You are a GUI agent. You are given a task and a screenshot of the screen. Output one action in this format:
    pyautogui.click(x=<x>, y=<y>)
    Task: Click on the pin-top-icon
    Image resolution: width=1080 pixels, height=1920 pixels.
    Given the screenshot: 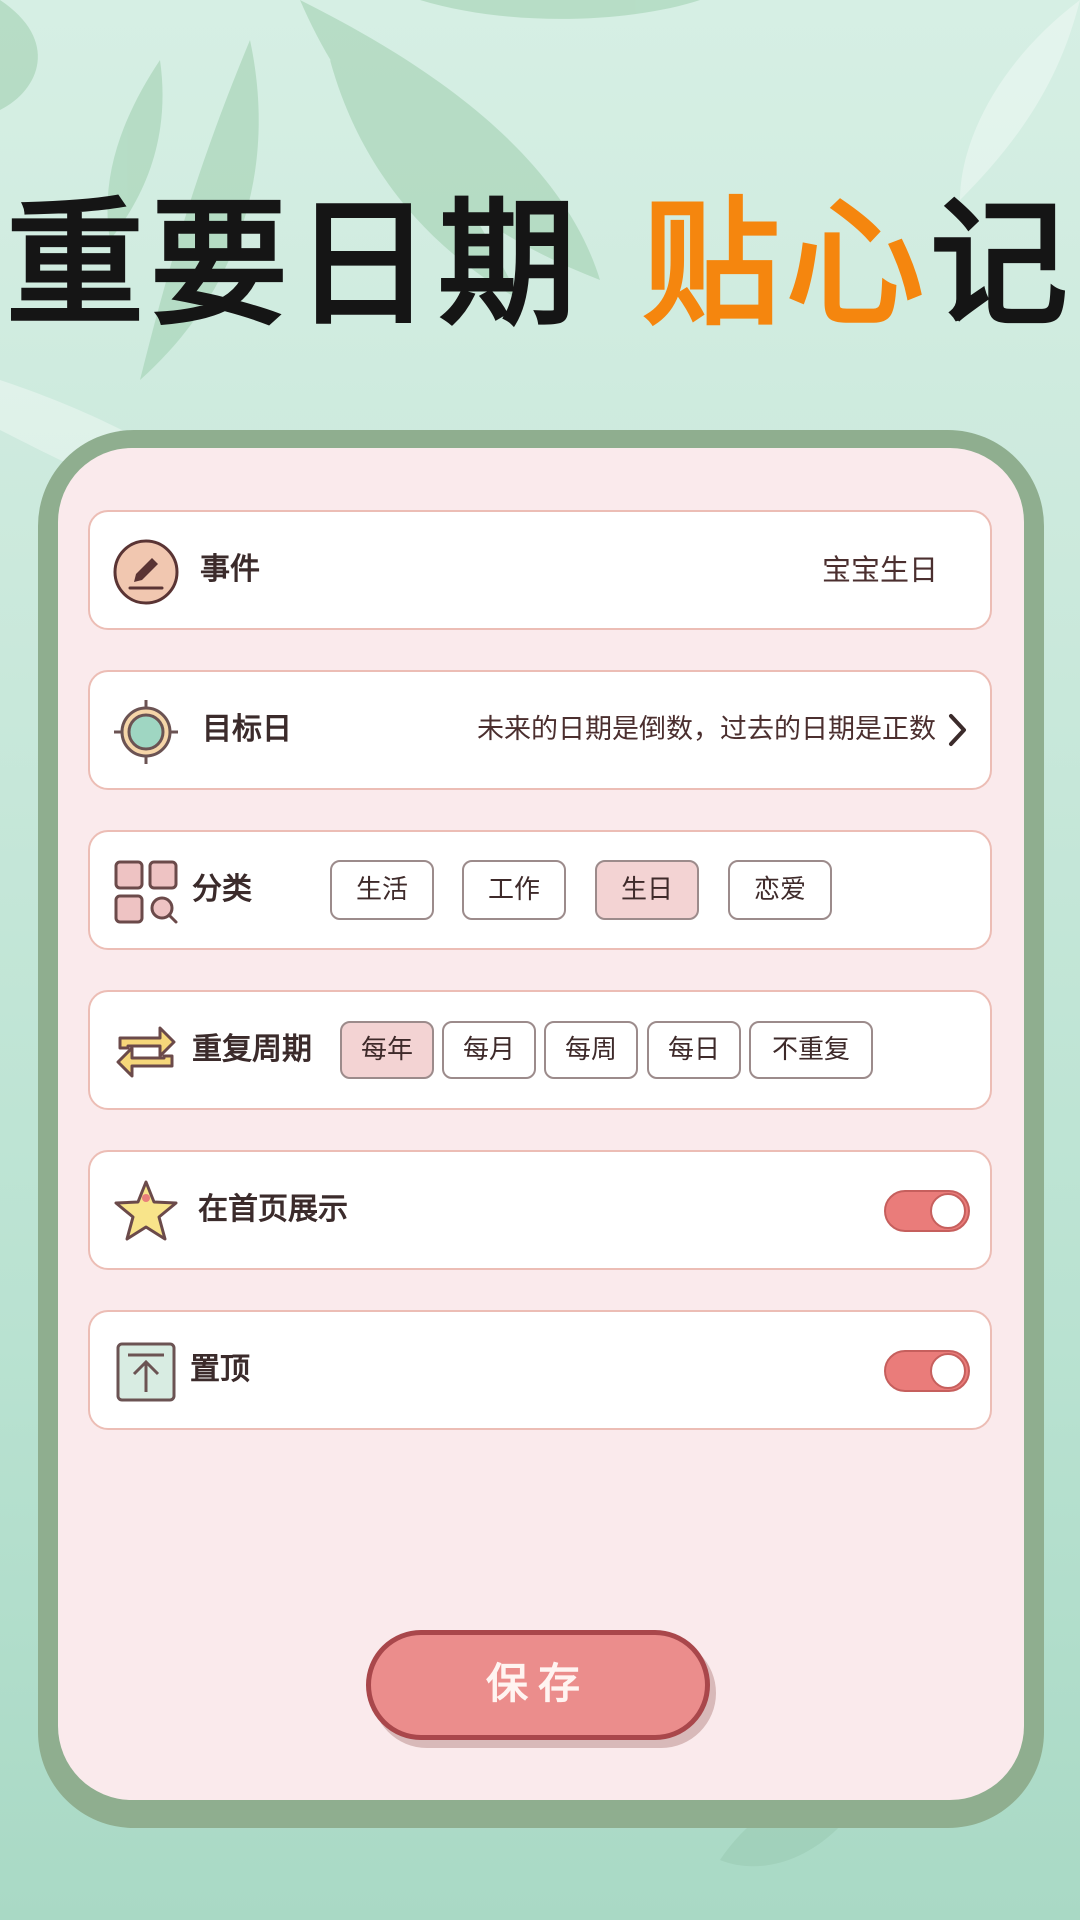 What is the action you would take?
    pyautogui.click(x=146, y=1372)
    